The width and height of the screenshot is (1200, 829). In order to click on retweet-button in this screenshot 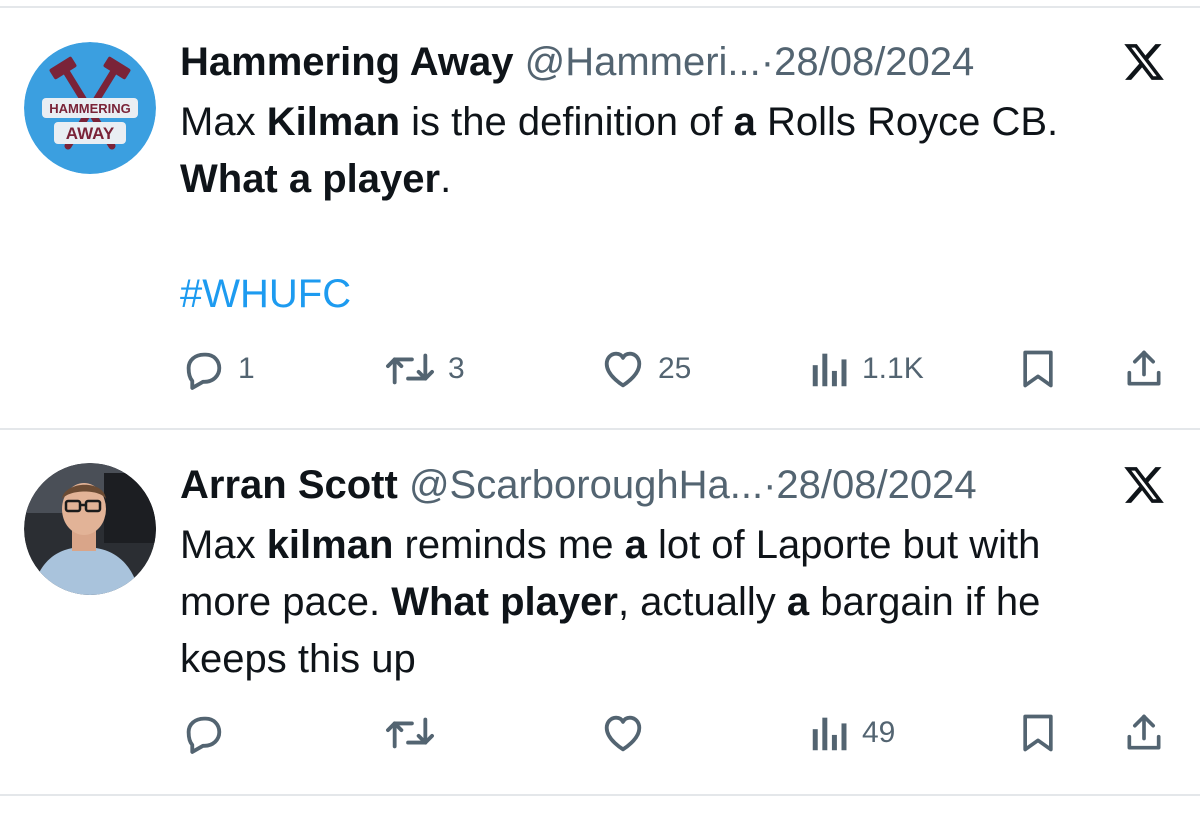, I will do `click(410, 733)`.